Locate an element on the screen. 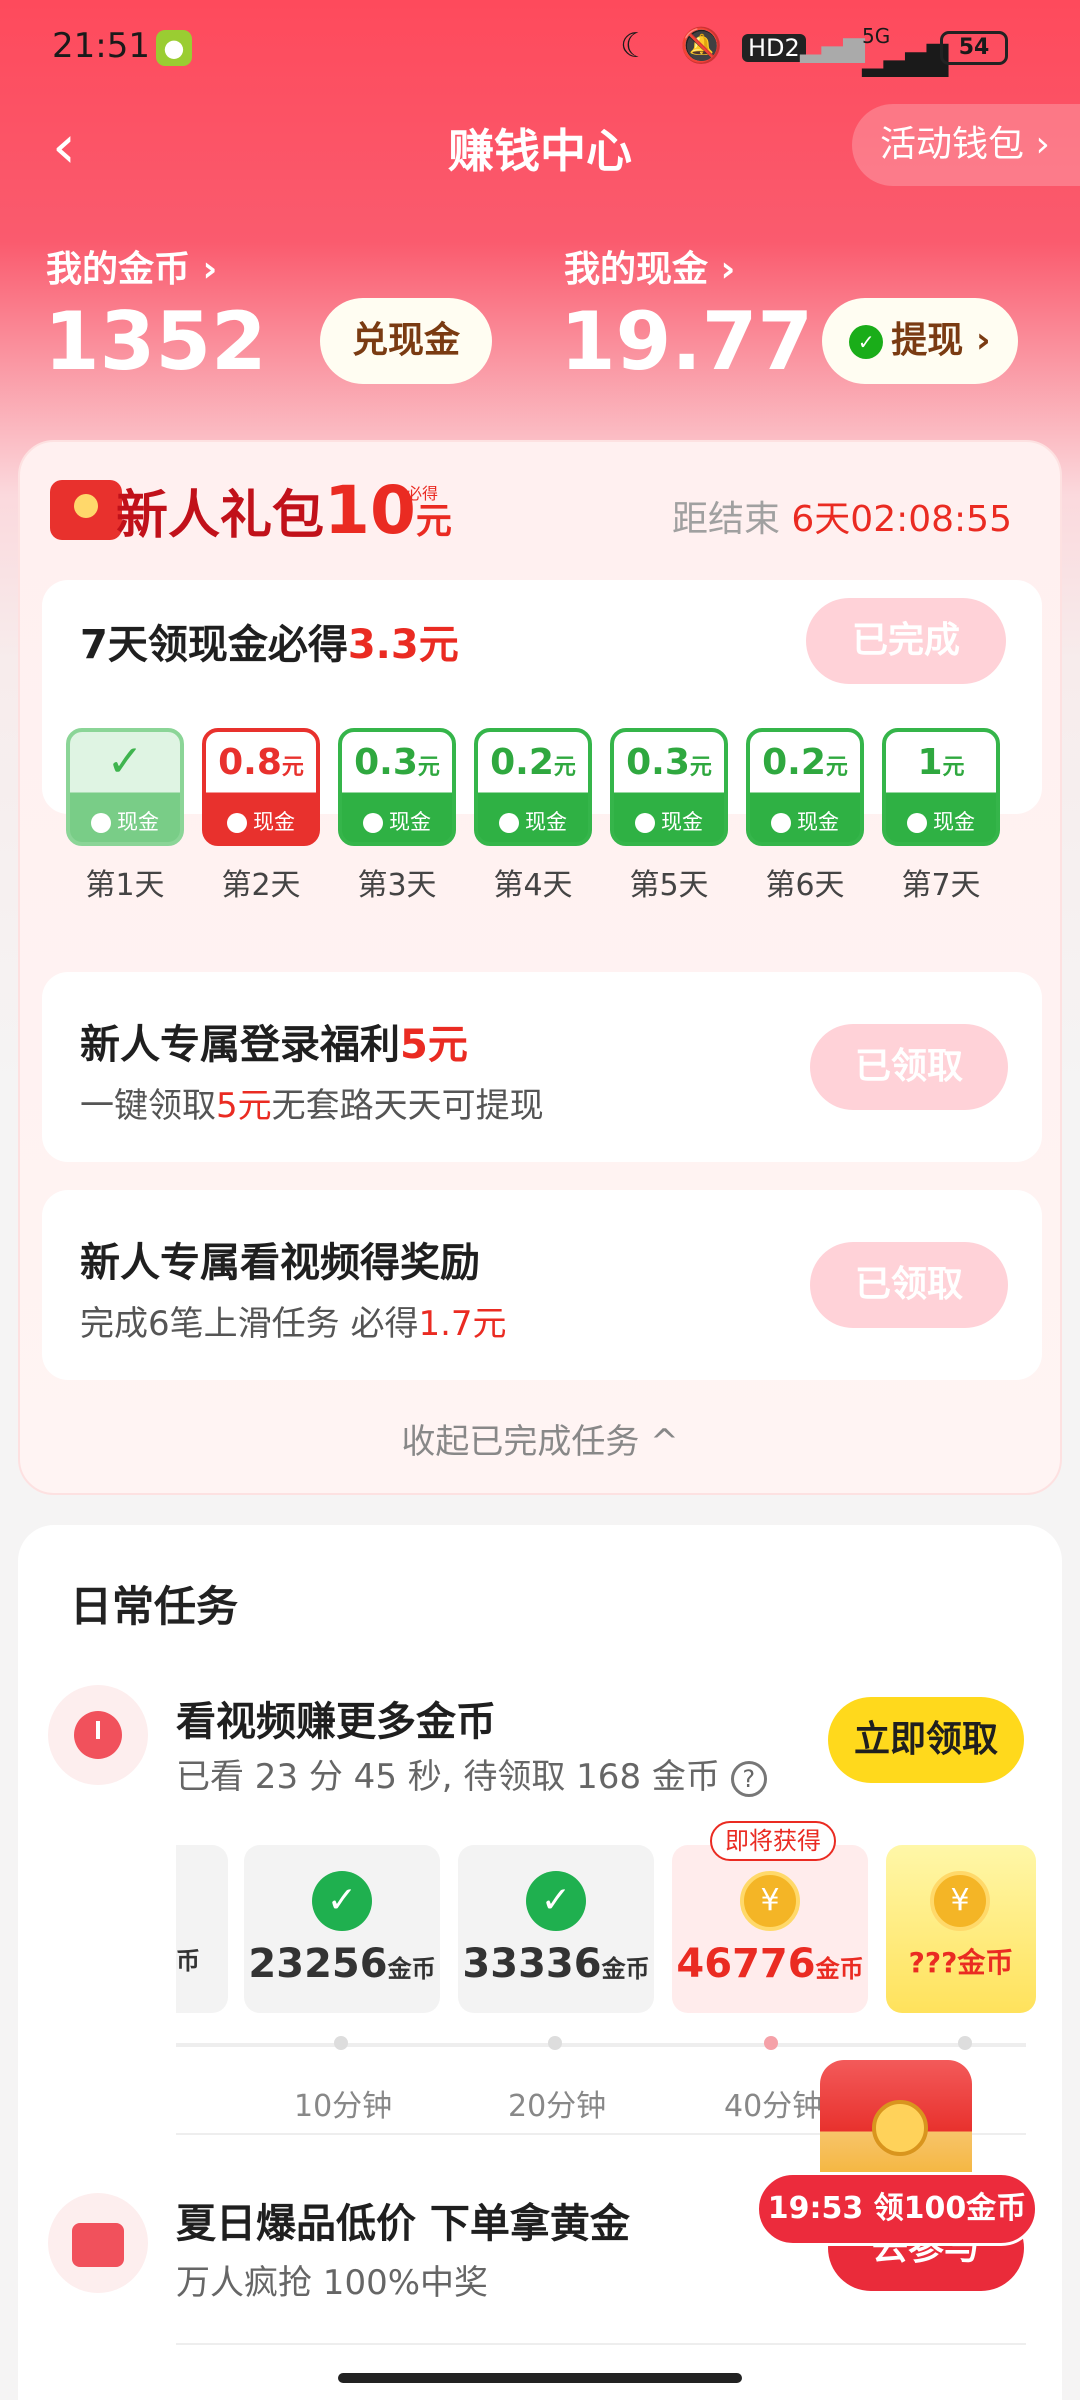 The image size is (1080, 2400). coin-icon: ¥ is located at coordinates (770, 1901).